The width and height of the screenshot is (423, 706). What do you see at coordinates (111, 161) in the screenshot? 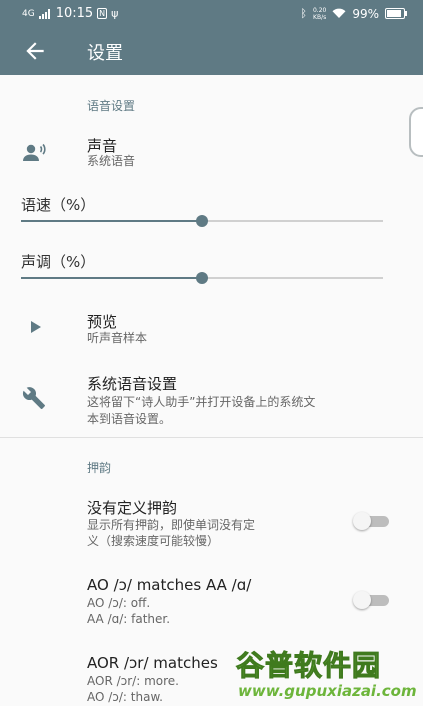
I see `voice-setting-subtitle: 系统语音` at bounding box center [111, 161].